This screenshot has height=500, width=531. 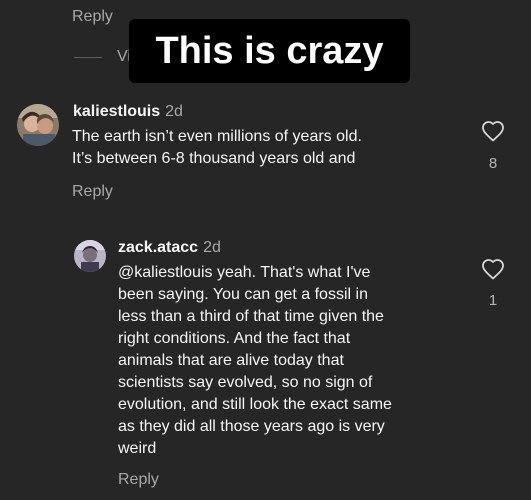 I want to click on comment-line: scientists say evolved, so no sign of, so click(x=245, y=382).